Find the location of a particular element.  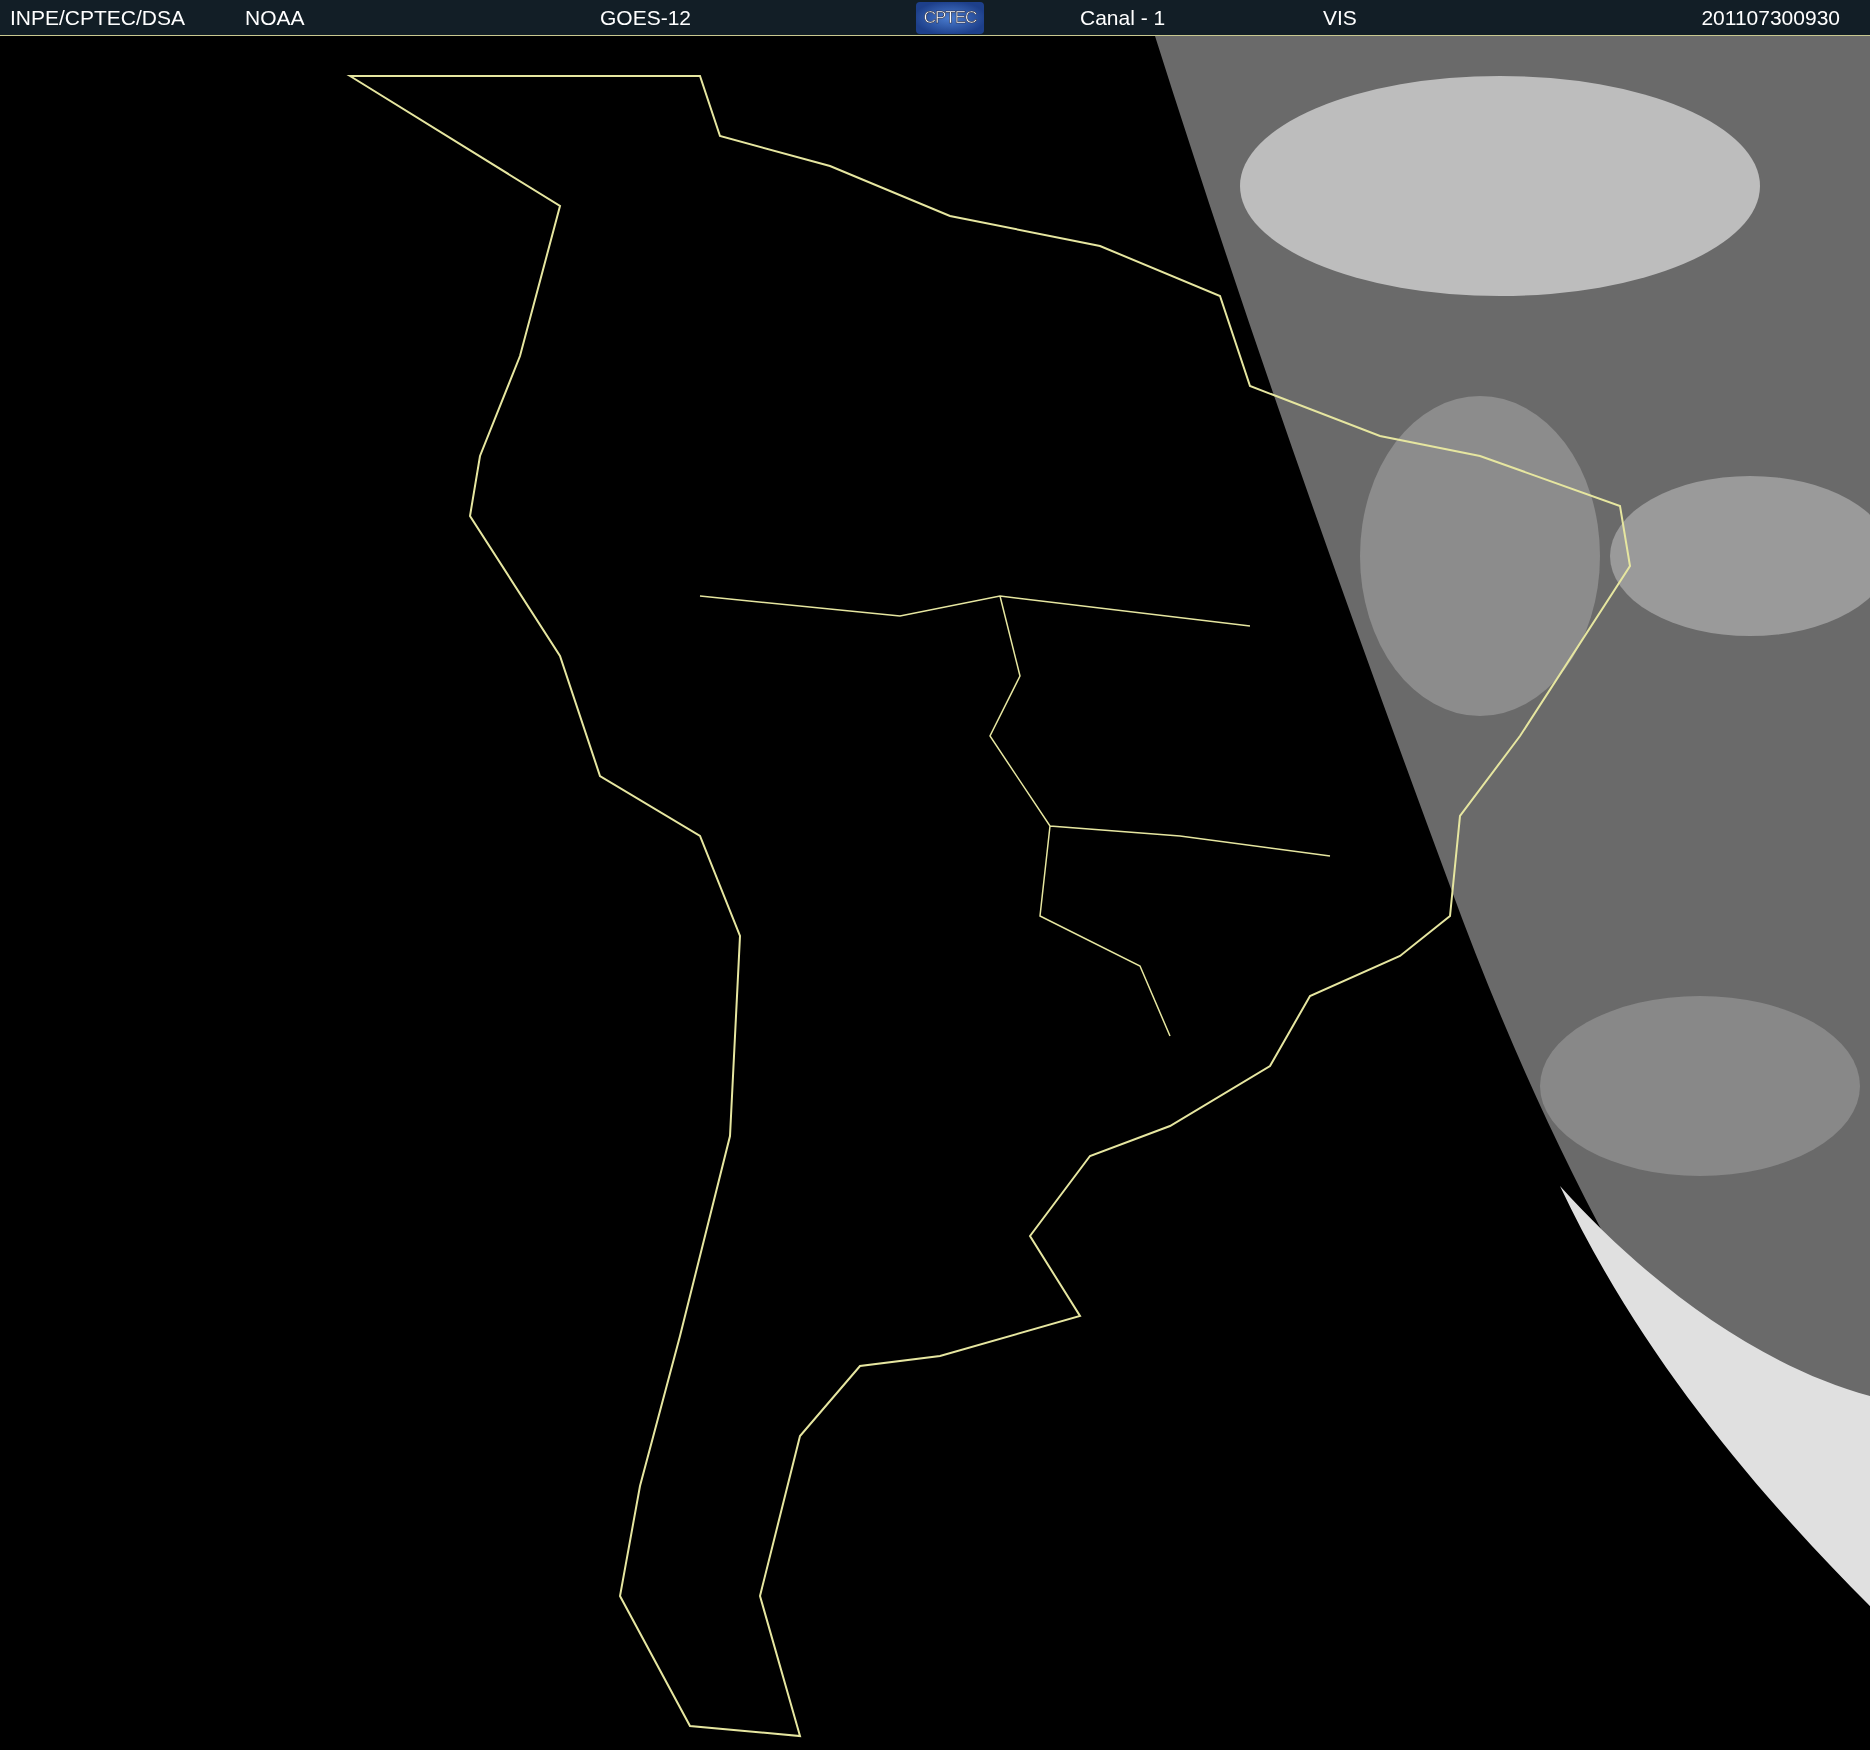

header-label: GOES-12 is located at coordinates (646, 17).